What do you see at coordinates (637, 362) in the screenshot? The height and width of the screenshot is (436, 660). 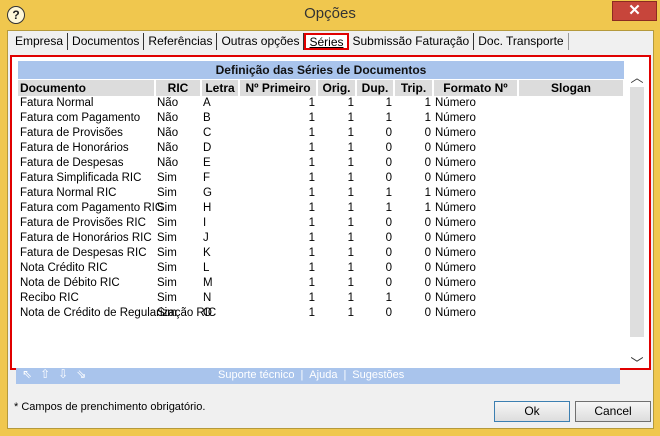 I see `scroll-down-icon: ﹀` at bounding box center [637, 362].